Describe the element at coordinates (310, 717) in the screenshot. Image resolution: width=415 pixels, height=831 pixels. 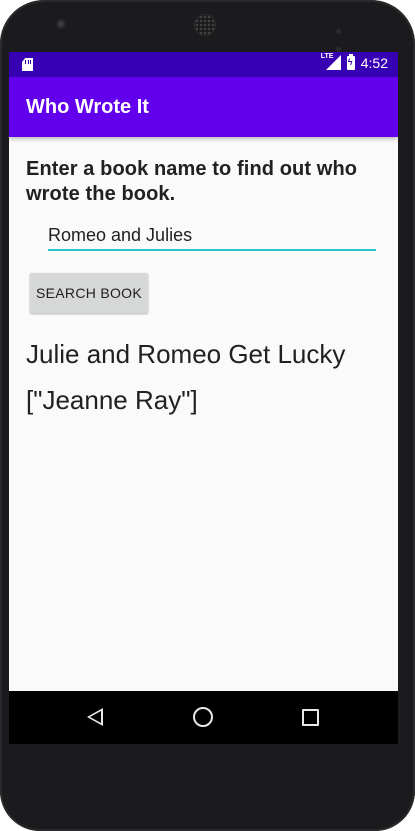
I see `recents-icon` at that location.